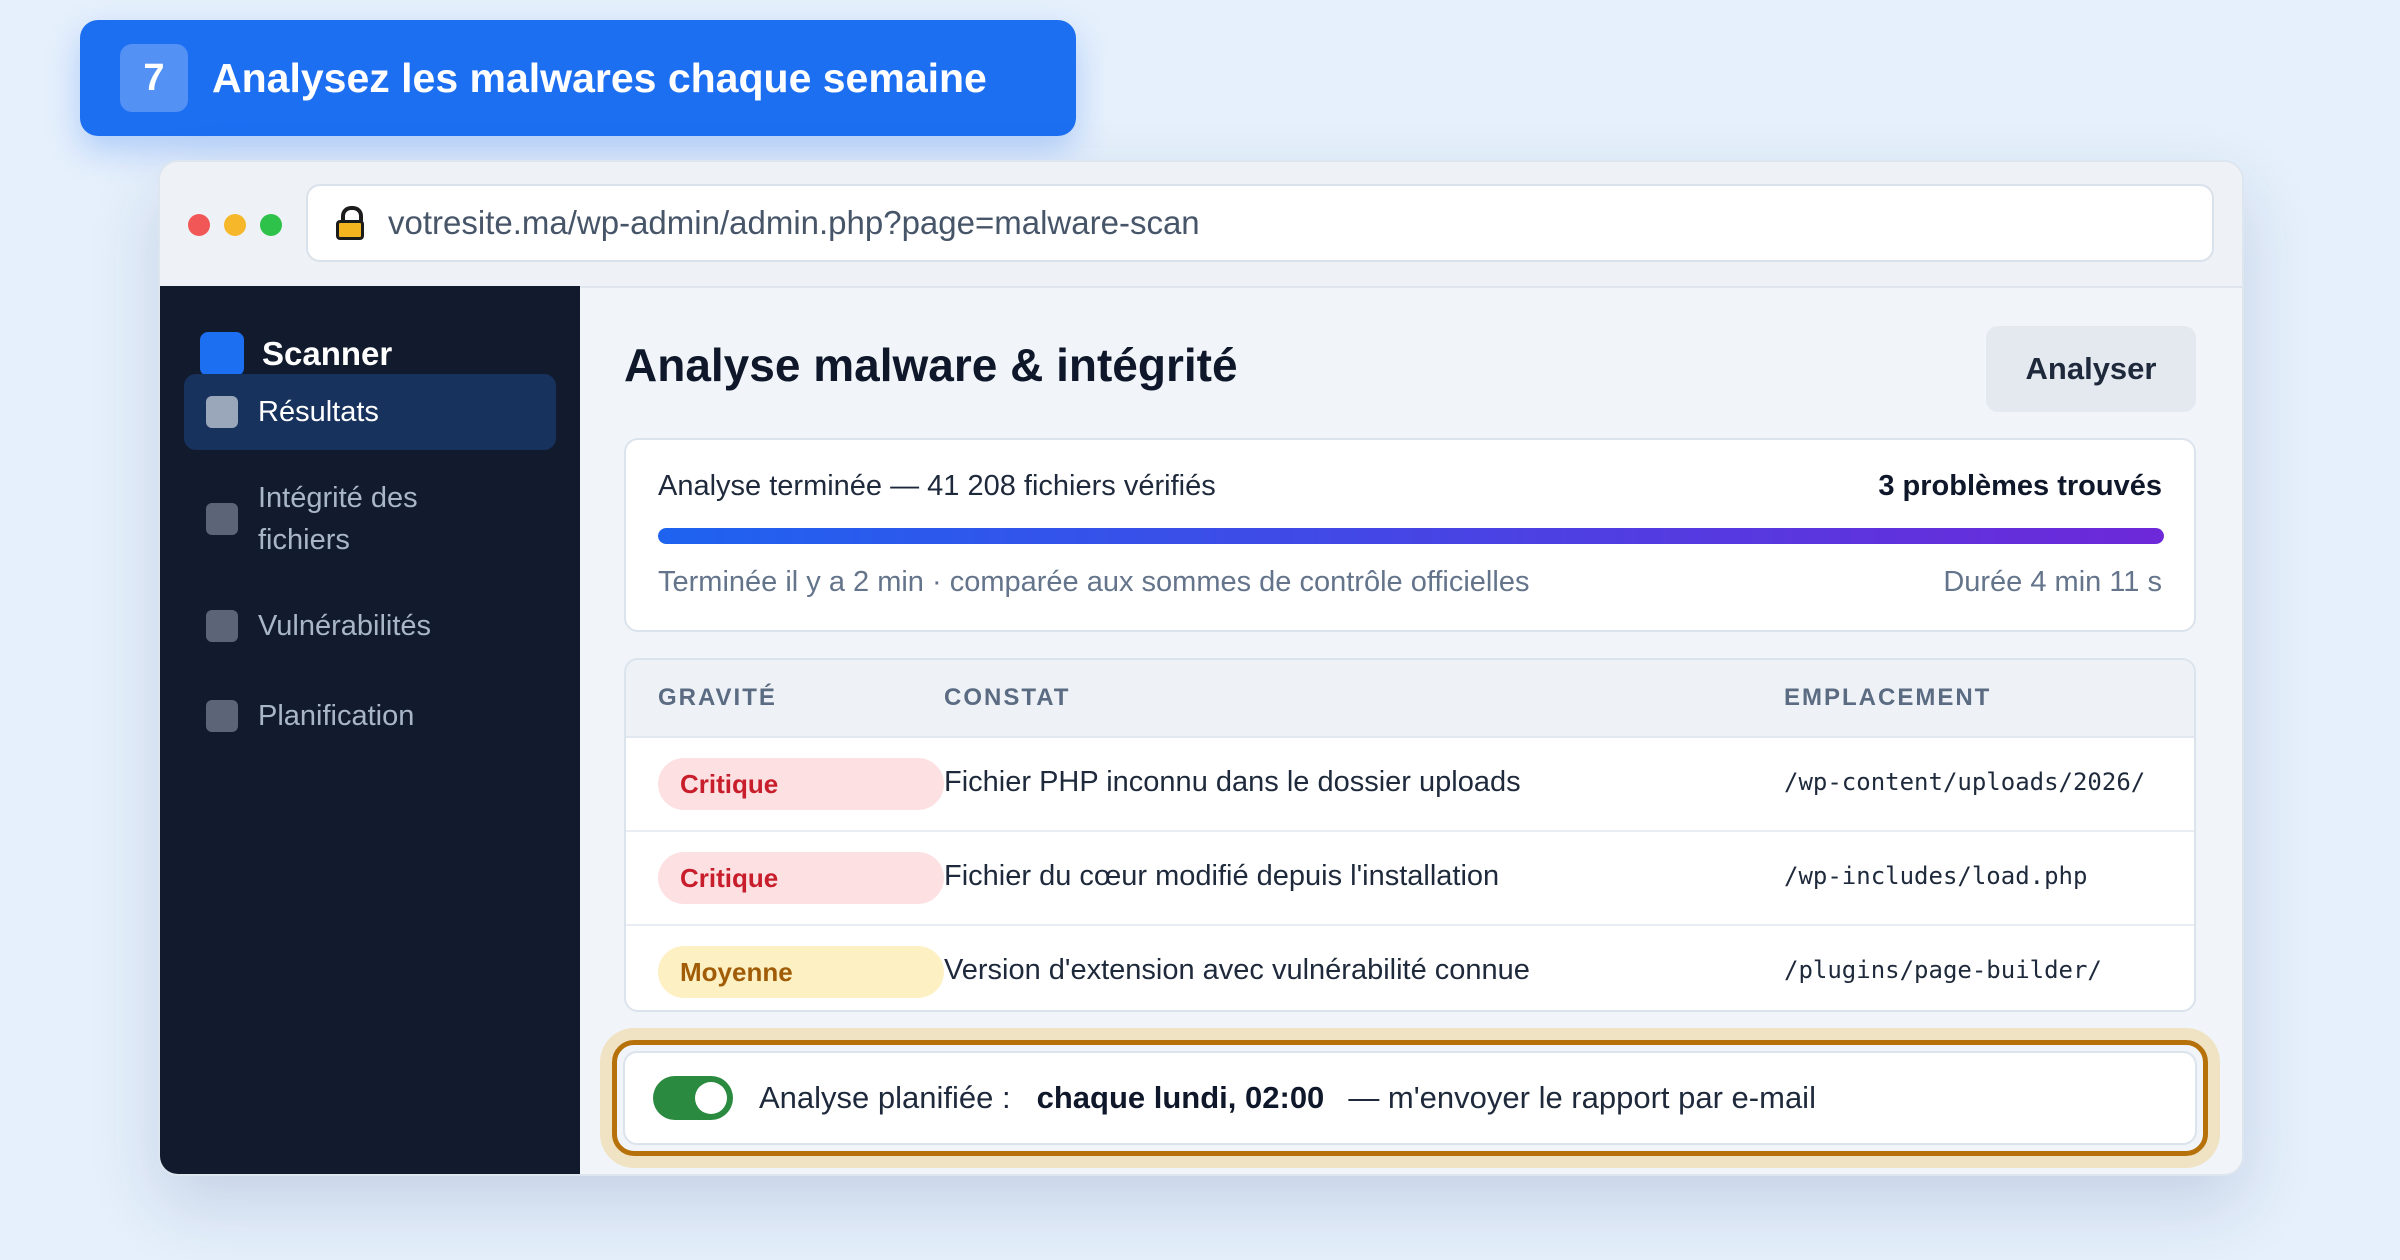  What do you see at coordinates (2052, 582) in the screenshot?
I see `scan-duration: Durée 4 min 11 s` at bounding box center [2052, 582].